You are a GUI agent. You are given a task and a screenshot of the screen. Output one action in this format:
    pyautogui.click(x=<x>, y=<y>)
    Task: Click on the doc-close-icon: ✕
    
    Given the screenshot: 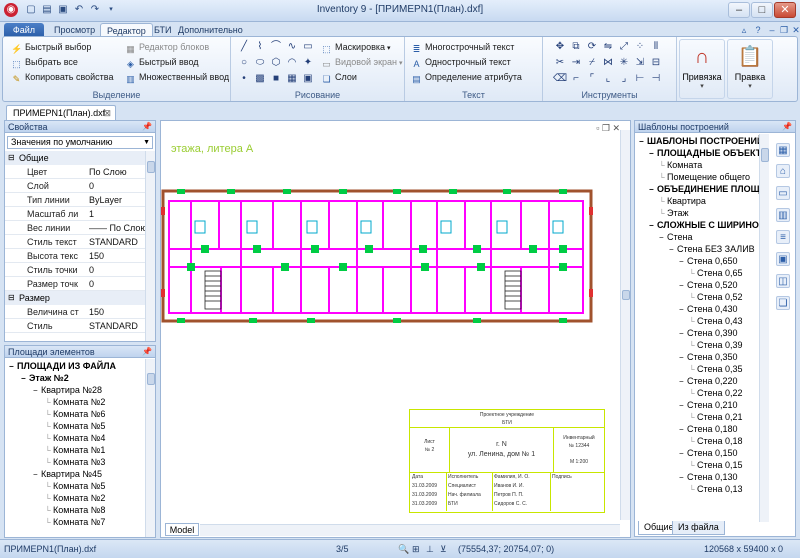 What is the action you would take?
    pyautogui.click(x=795, y=30)
    